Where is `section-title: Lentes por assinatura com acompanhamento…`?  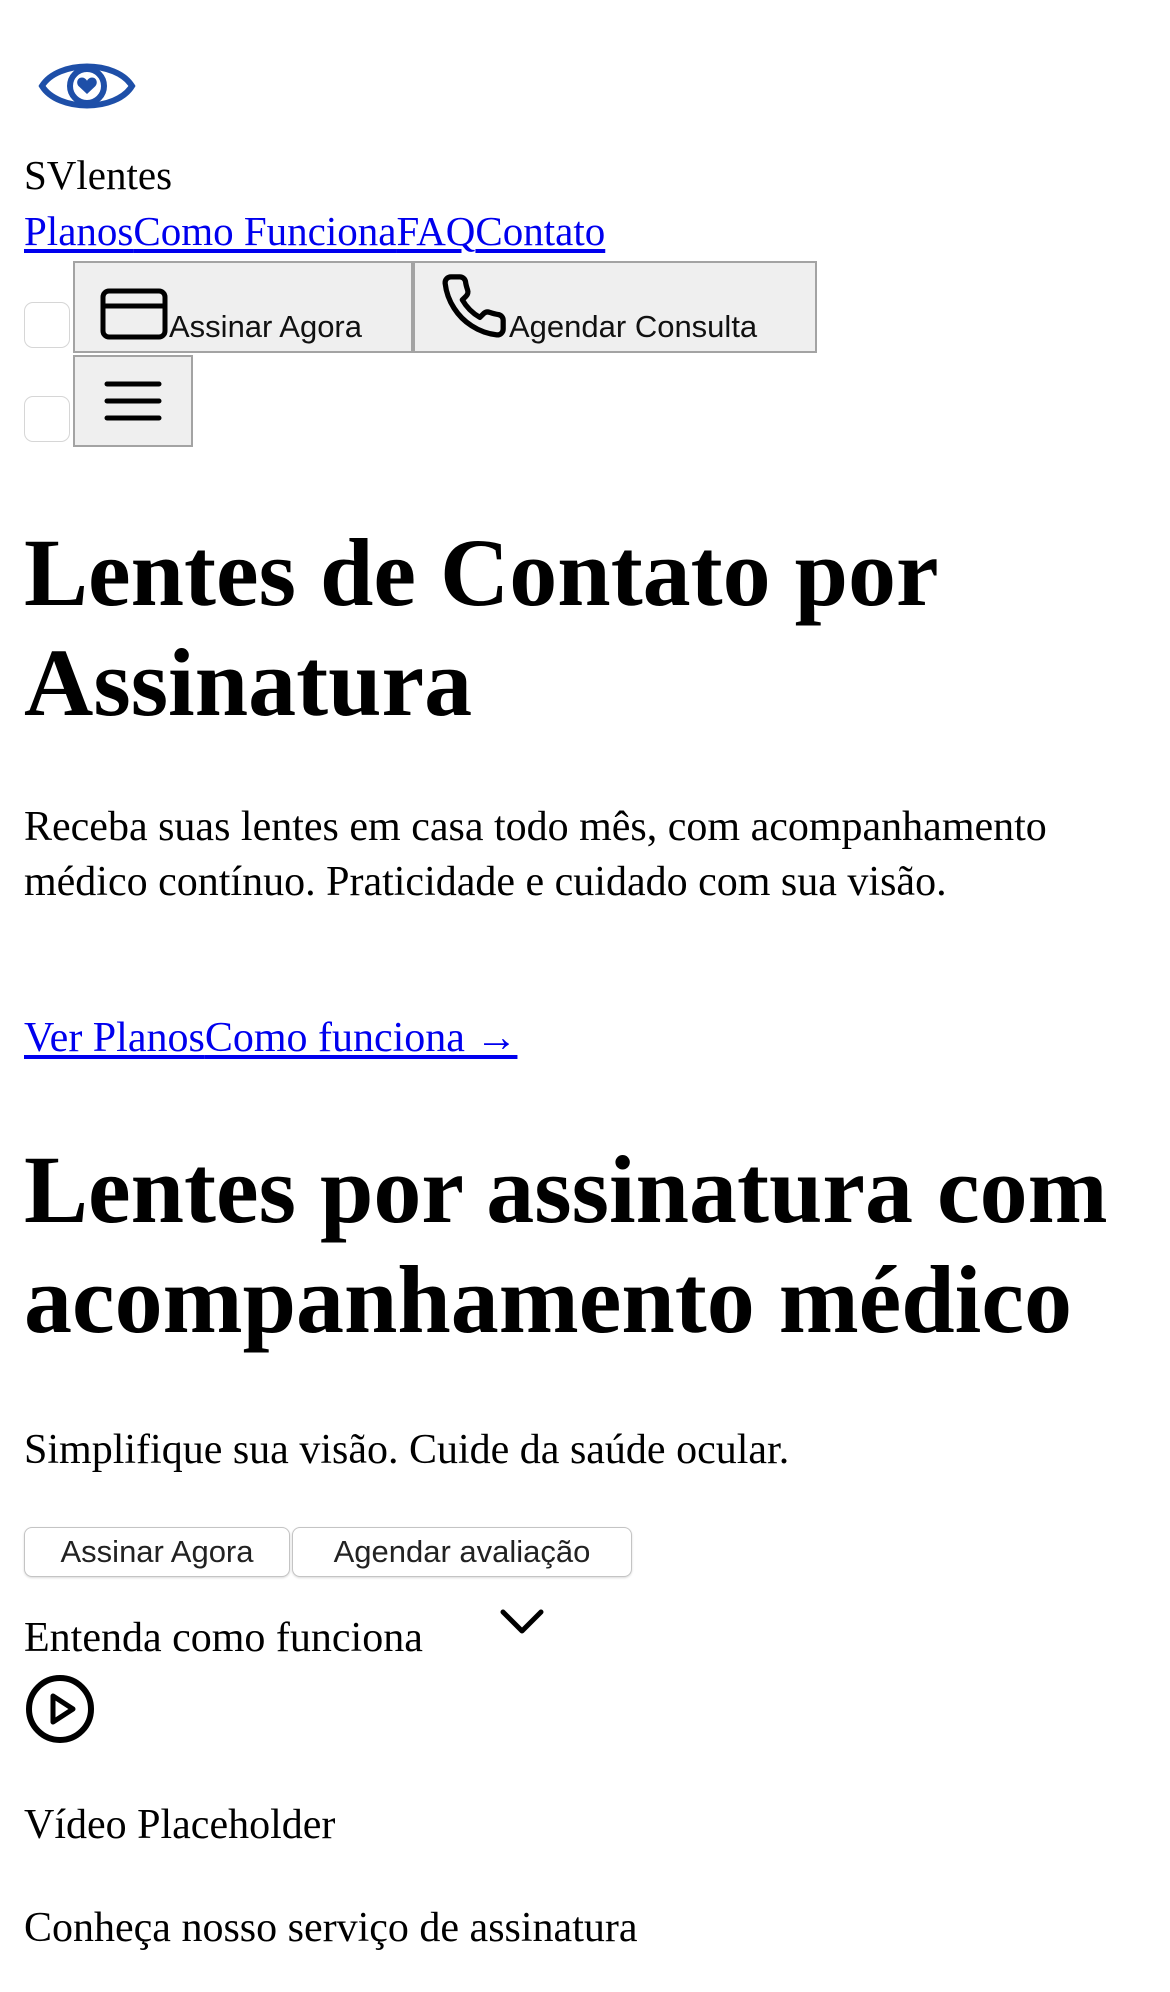 section-title: Lentes por assinatura com acompanhamento… is located at coordinates (566, 1244).